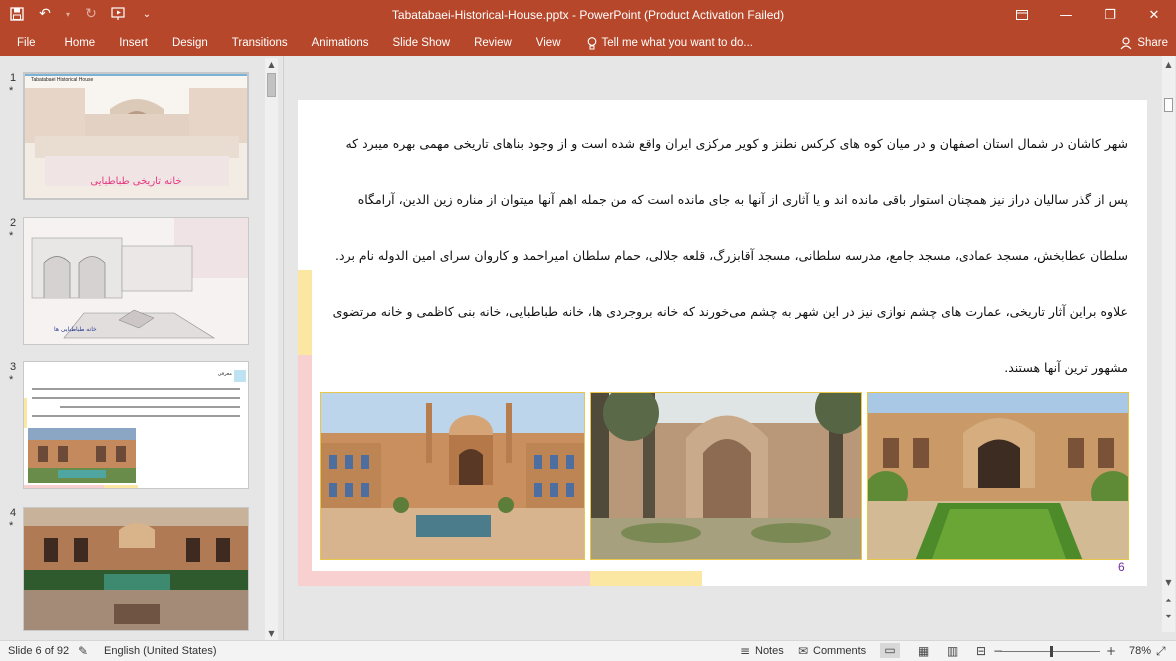  Describe the element at coordinates (723, 367) in the screenshot. I see `paragraph-line-5: مشهور ترین آنها هستند.` at that location.